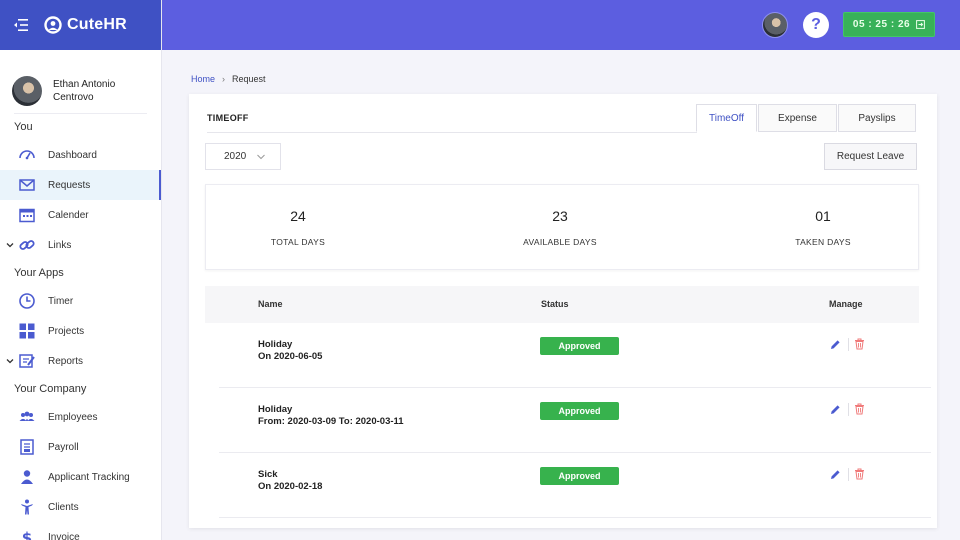  What do you see at coordinates (27, 477) in the screenshot?
I see `user-icon` at bounding box center [27, 477].